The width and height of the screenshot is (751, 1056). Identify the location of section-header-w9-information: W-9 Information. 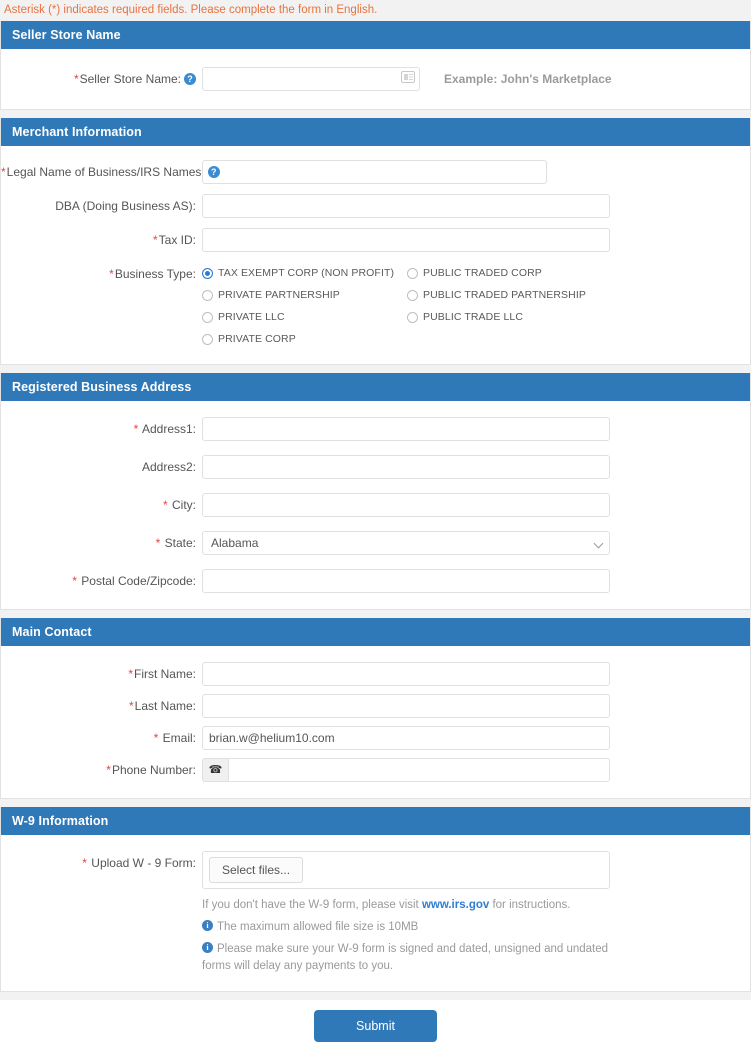
(375, 821).